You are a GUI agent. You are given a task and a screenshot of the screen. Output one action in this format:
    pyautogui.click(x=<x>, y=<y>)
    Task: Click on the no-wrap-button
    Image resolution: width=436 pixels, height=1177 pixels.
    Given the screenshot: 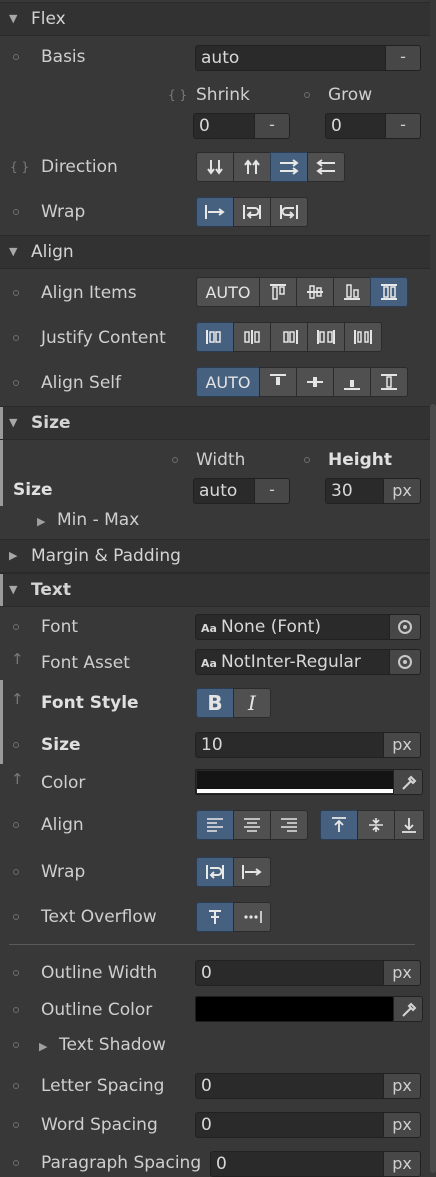 What is the action you would take?
    pyautogui.click(x=215, y=212)
    